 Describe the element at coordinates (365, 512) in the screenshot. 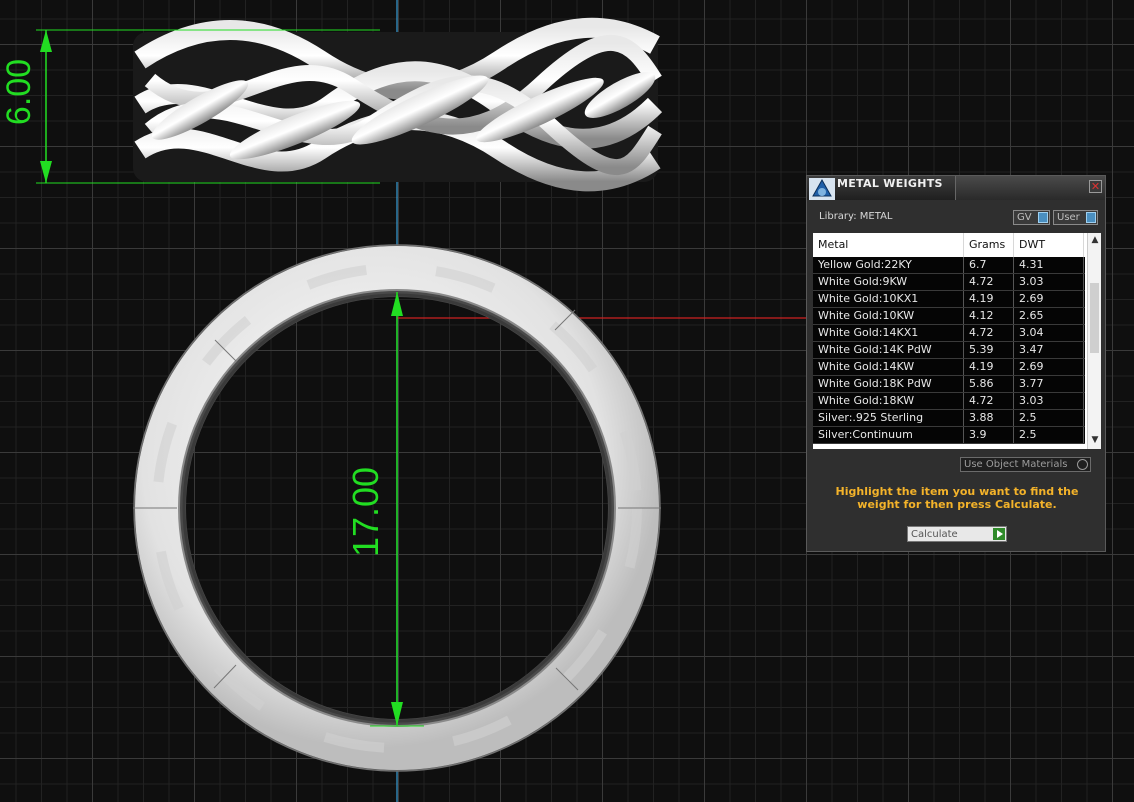

I see `dimension-diameter-label: 17.00` at that location.